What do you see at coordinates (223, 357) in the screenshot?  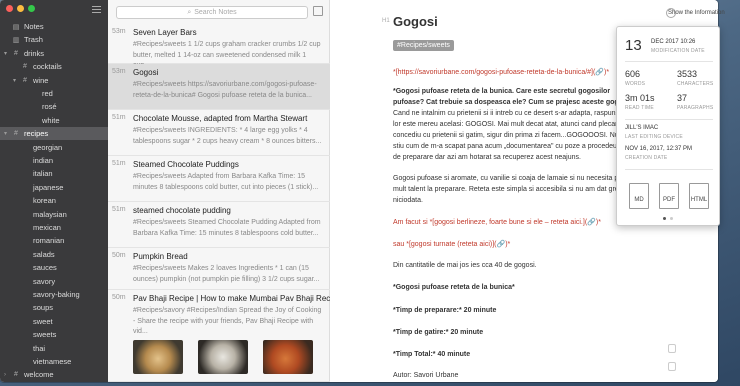 I see `note-thumbnail` at bounding box center [223, 357].